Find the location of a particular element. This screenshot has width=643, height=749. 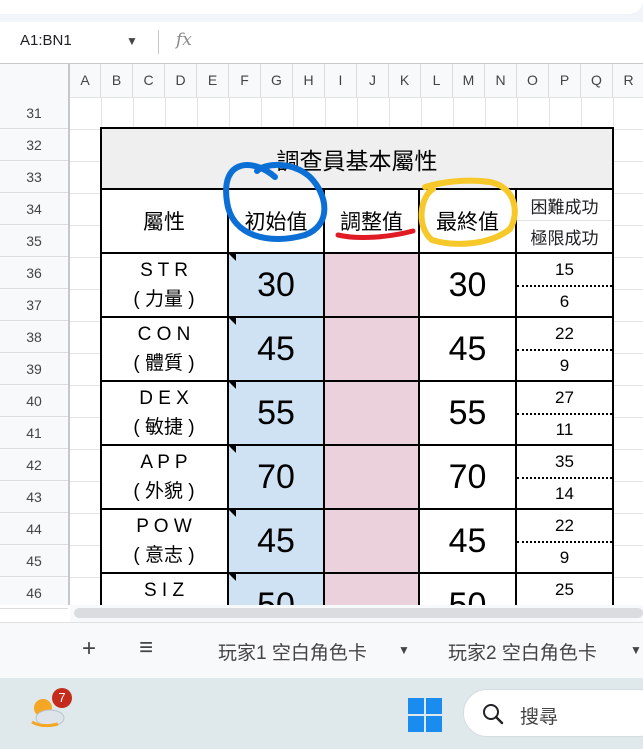

column-header-e: E is located at coordinates (213, 80).